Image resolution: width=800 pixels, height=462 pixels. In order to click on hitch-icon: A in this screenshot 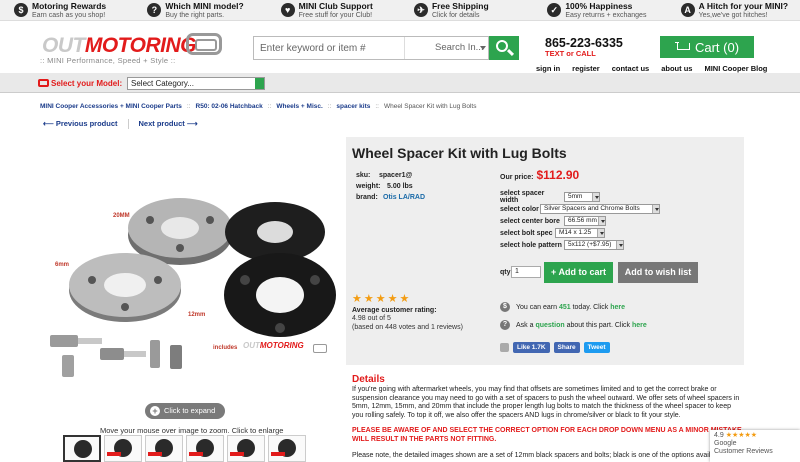, I will do `click(687, 10)`.